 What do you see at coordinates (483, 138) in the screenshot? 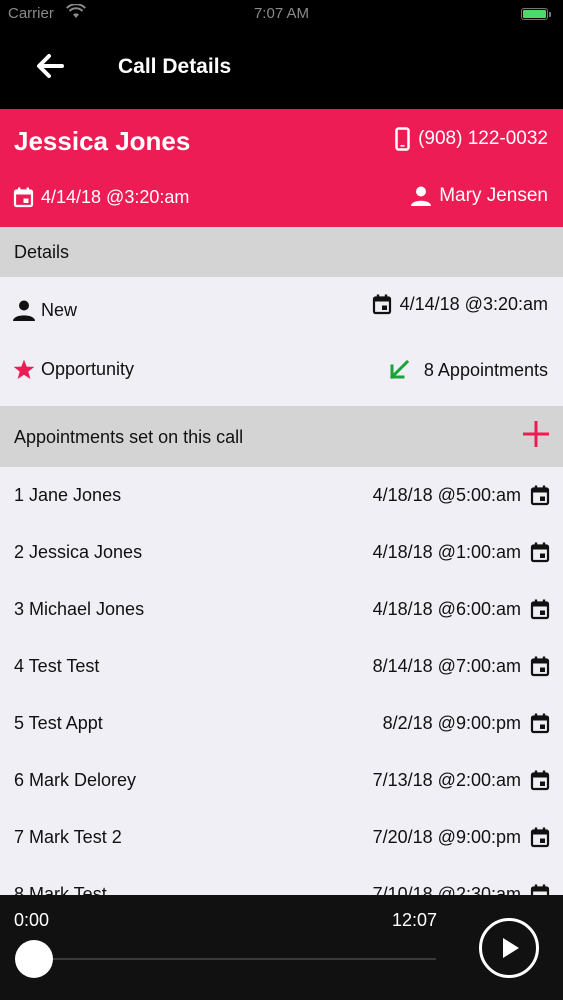
I see `phone-number: (908) 122-0032` at bounding box center [483, 138].